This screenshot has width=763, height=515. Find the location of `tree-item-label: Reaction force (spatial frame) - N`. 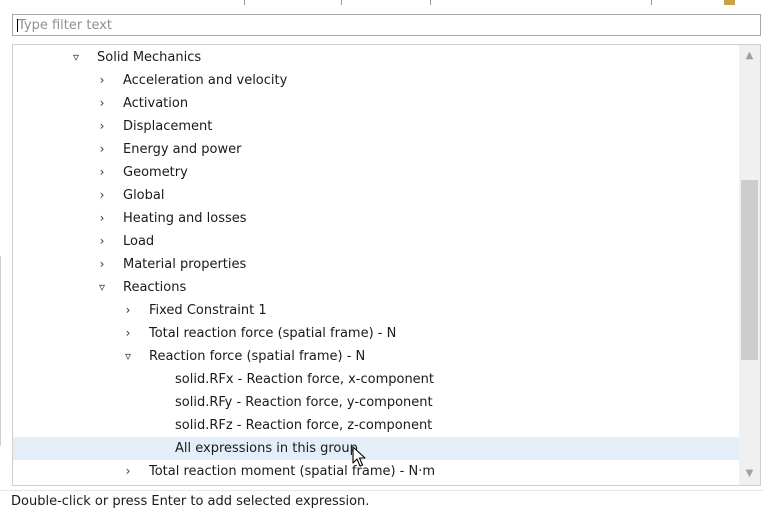

tree-item-label: Reaction force (spatial frame) - N is located at coordinates (257, 356).